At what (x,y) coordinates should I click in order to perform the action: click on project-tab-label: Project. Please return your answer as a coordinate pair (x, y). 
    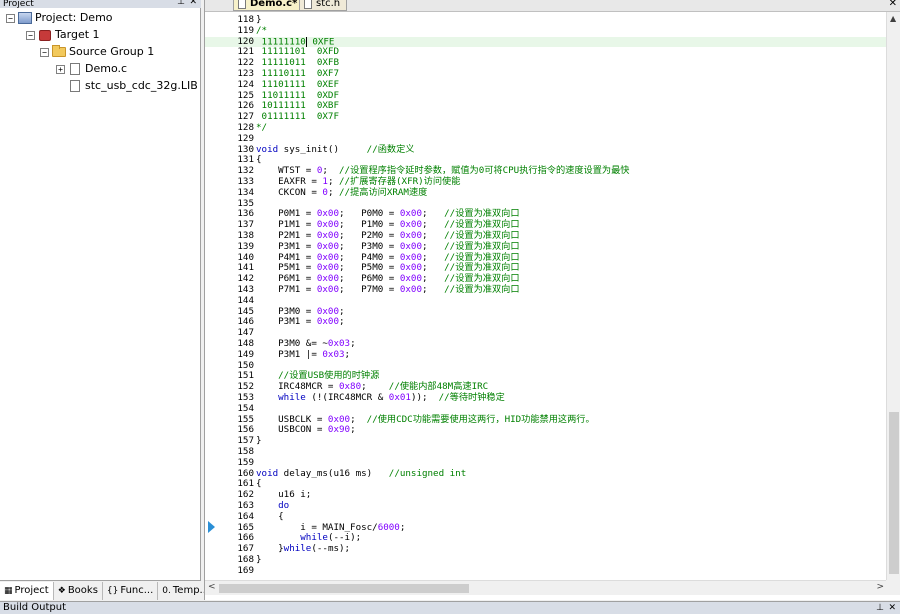
    Looking at the image, I should click on (31, 590).